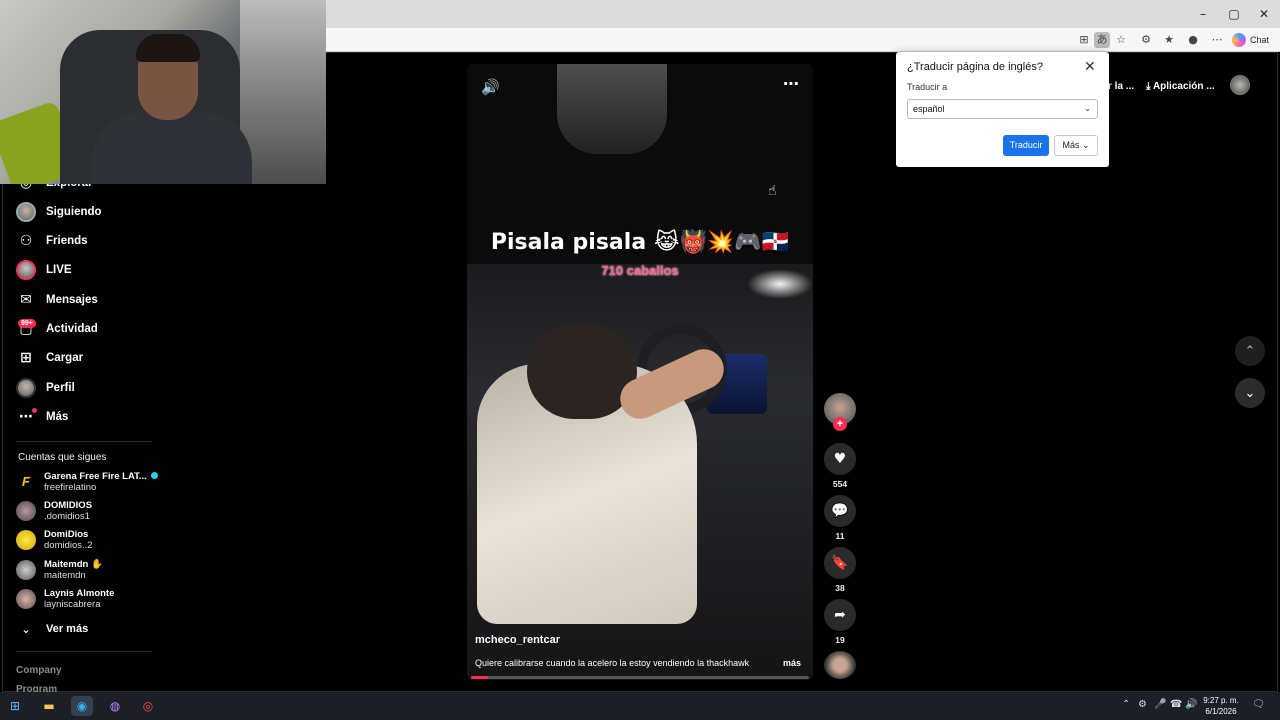  What do you see at coordinates (26, 241) in the screenshot?
I see `friends-icon: ⚇` at bounding box center [26, 241].